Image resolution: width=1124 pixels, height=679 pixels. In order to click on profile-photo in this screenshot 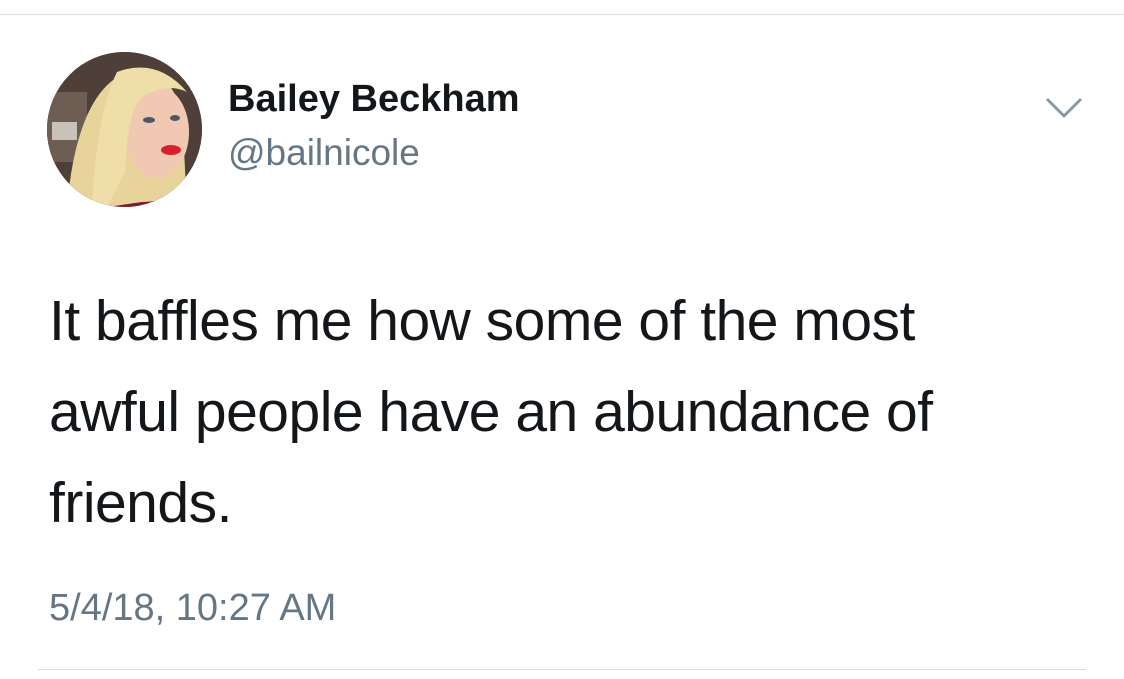, I will do `click(124, 129)`.